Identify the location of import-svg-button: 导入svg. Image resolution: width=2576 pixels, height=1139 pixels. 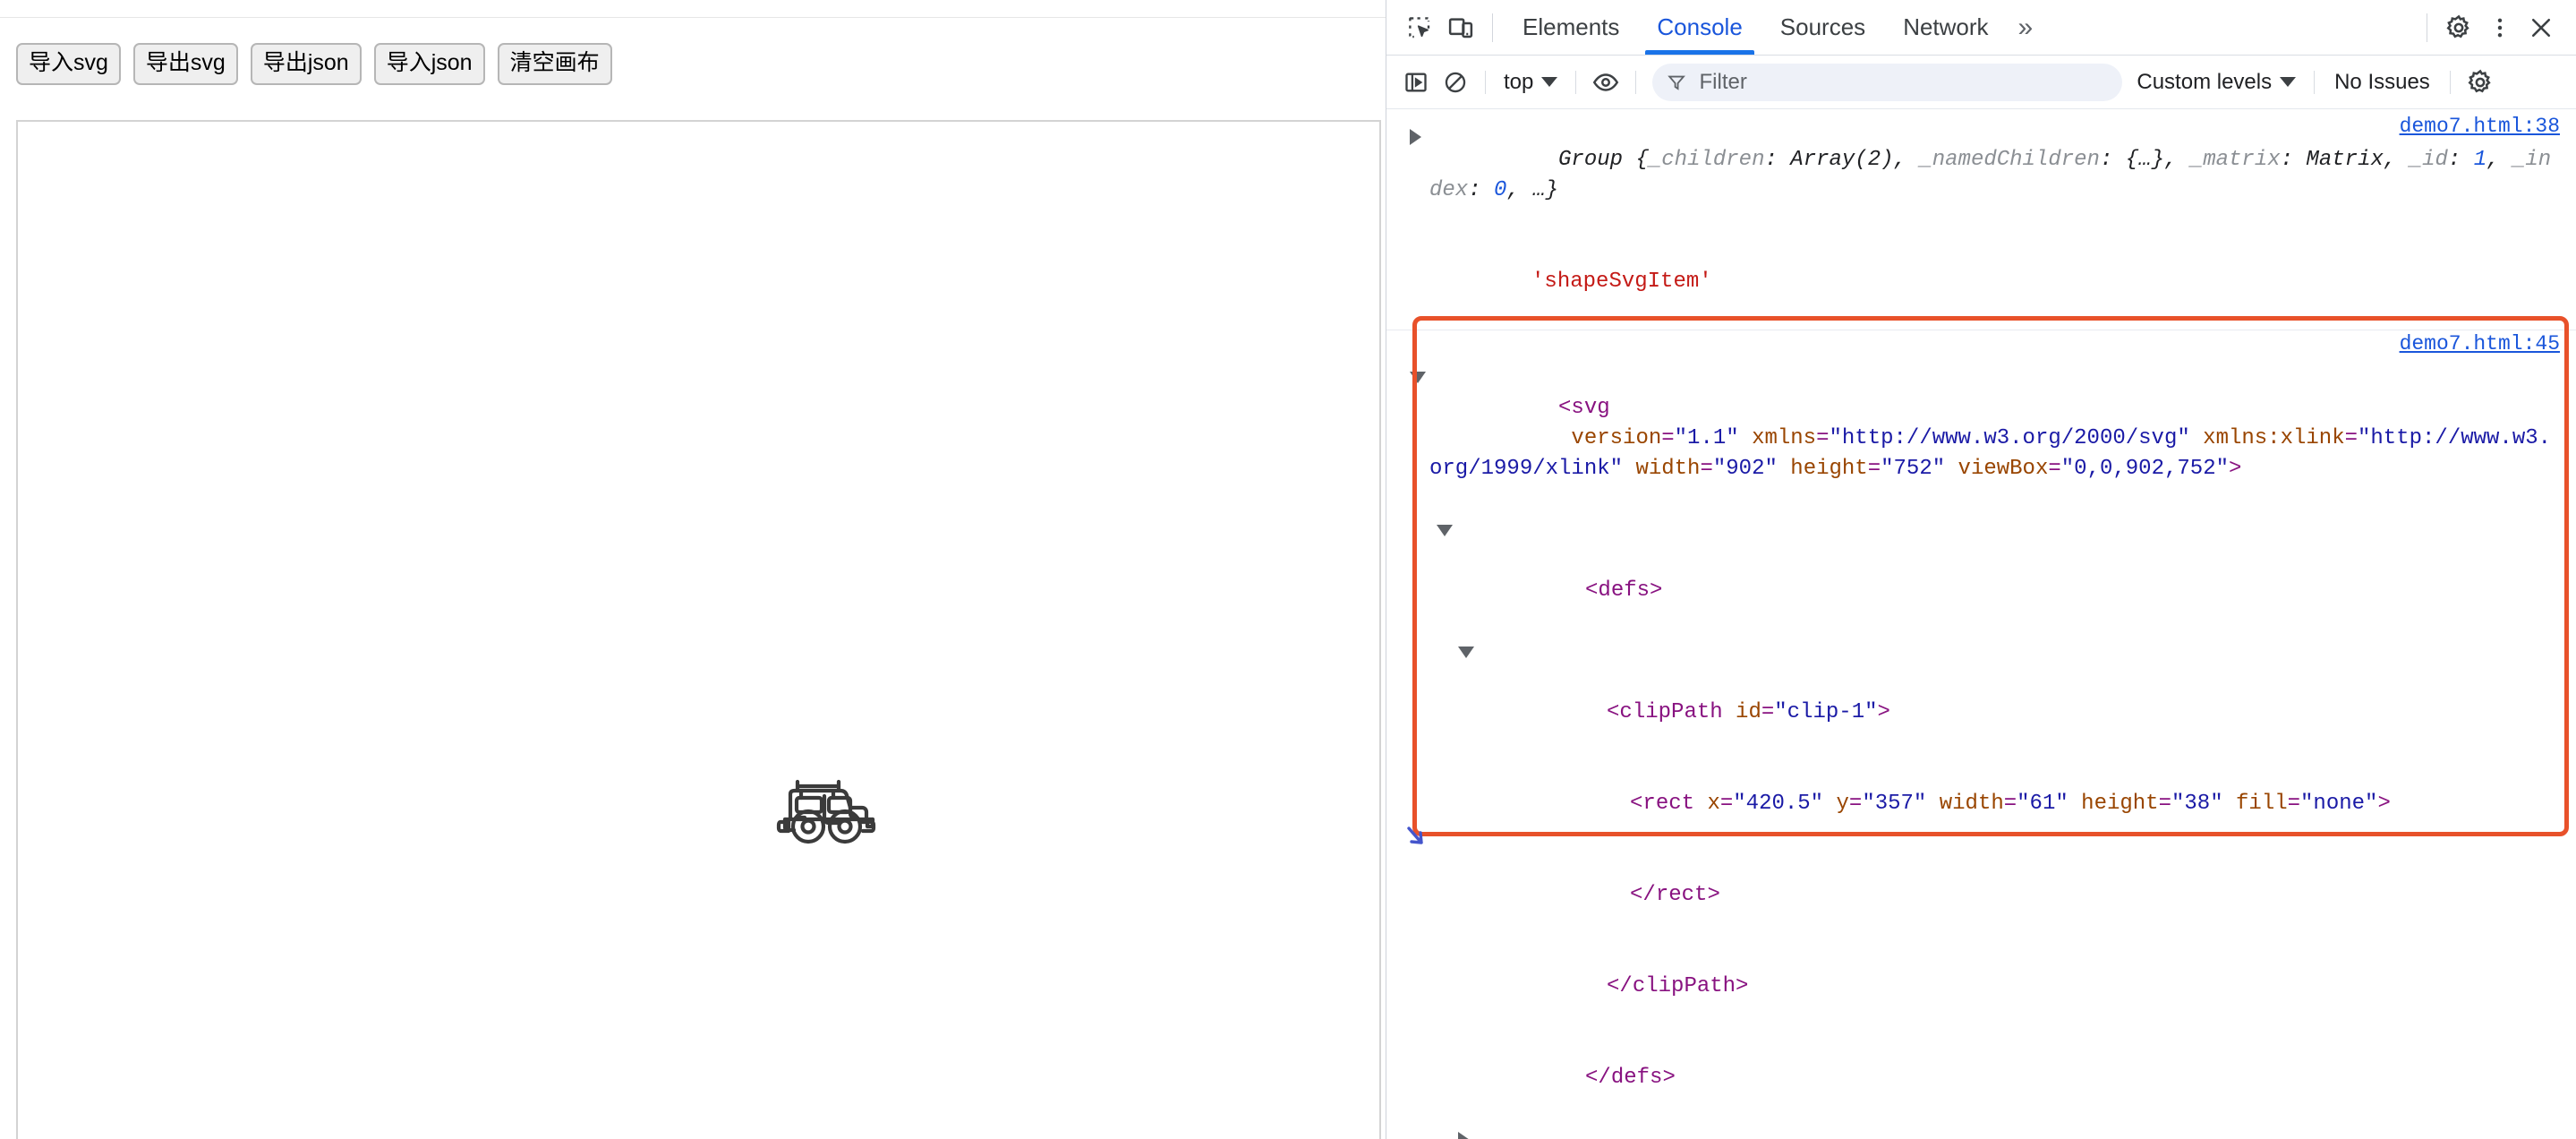
(68, 64).